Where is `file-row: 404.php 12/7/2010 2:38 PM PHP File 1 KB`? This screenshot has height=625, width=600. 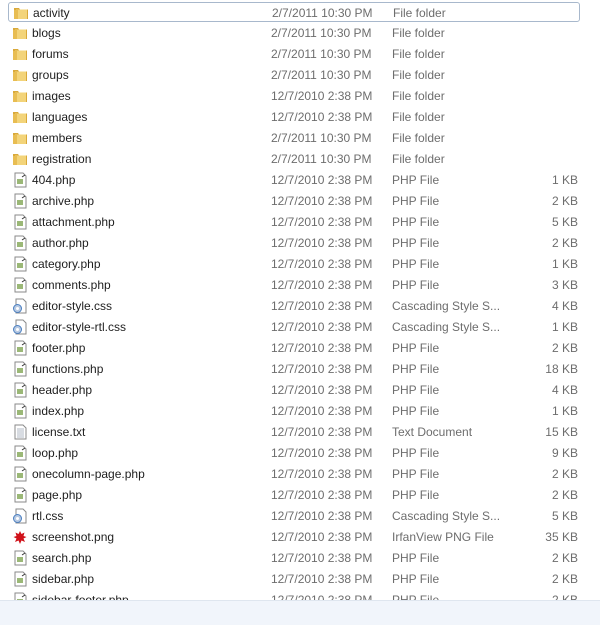 file-row: 404.php 12/7/2010 2:38 PM PHP File 1 KB is located at coordinates (294, 180).